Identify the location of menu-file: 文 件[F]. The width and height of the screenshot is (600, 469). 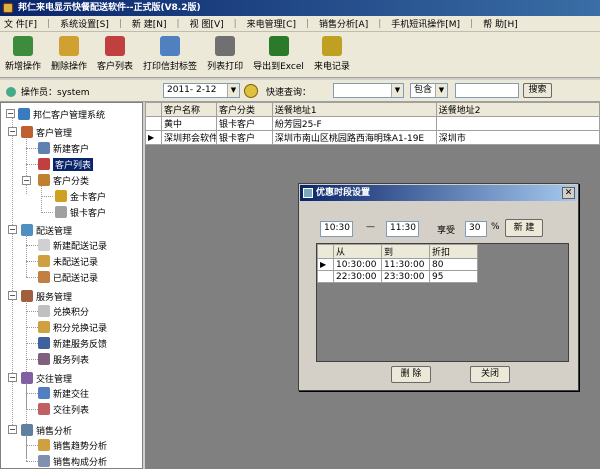
(20, 23).